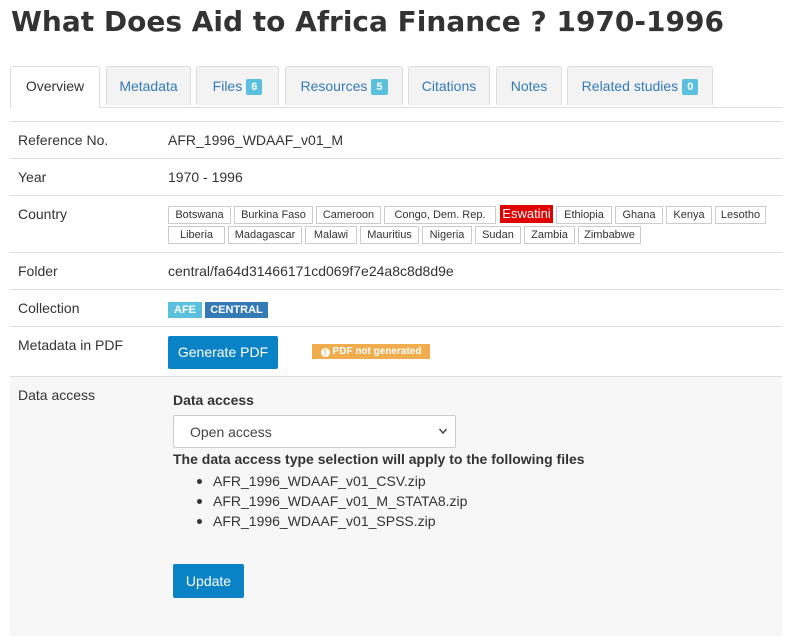 The width and height of the screenshot is (792, 643). What do you see at coordinates (43, 214) in the screenshot?
I see `country-label: Country` at bounding box center [43, 214].